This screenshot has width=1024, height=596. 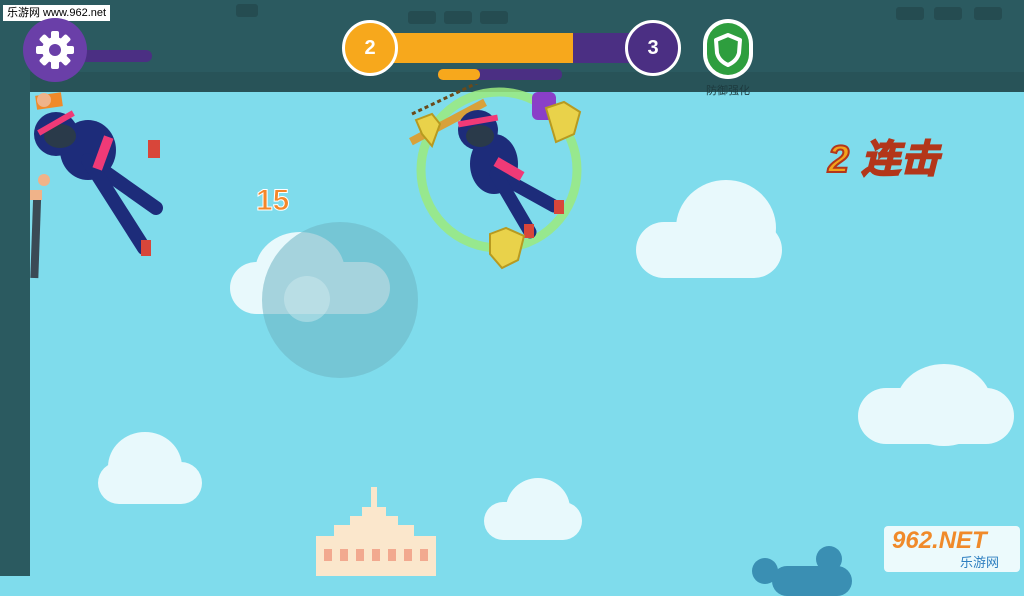 What do you see at coordinates (980, 562) in the screenshot?
I see `watermark-logo-line2: 乐游网` at bounding box center [980, 562].